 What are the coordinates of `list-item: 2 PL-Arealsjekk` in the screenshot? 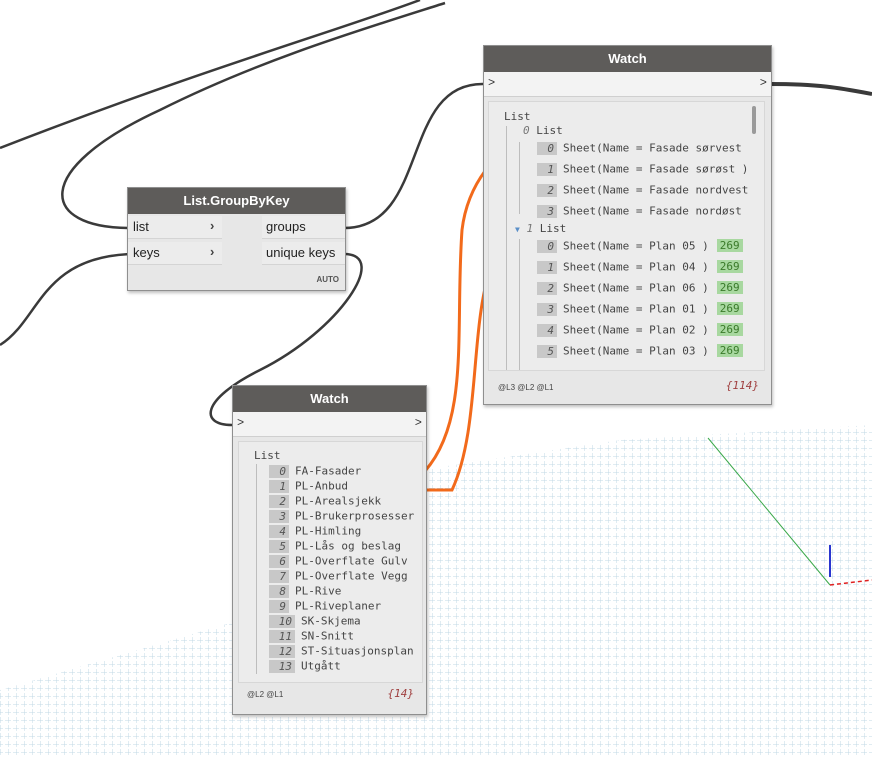 It's located at (325, 501).